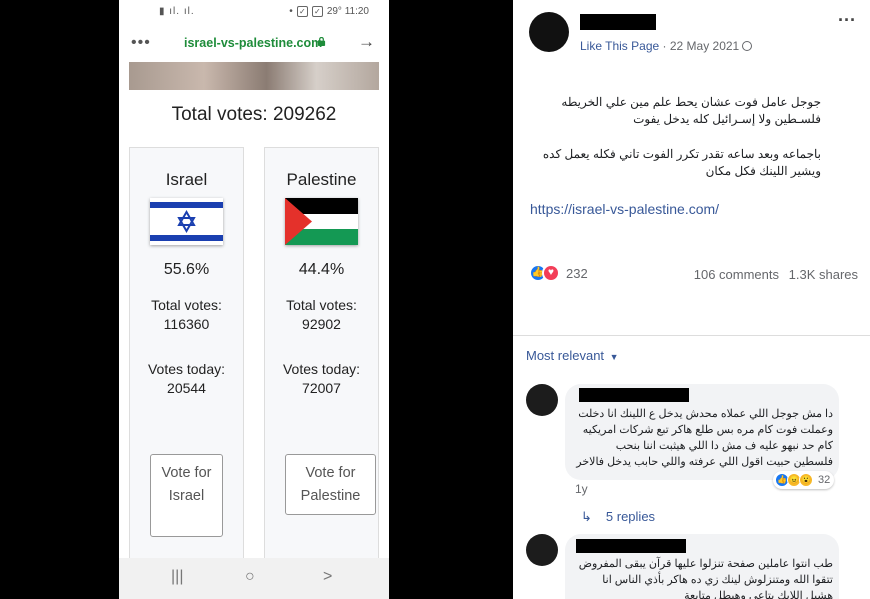 The image size is (870, 599). I want to click on comment-reactions: 👍 😠 😮 32, so click(804, 480).